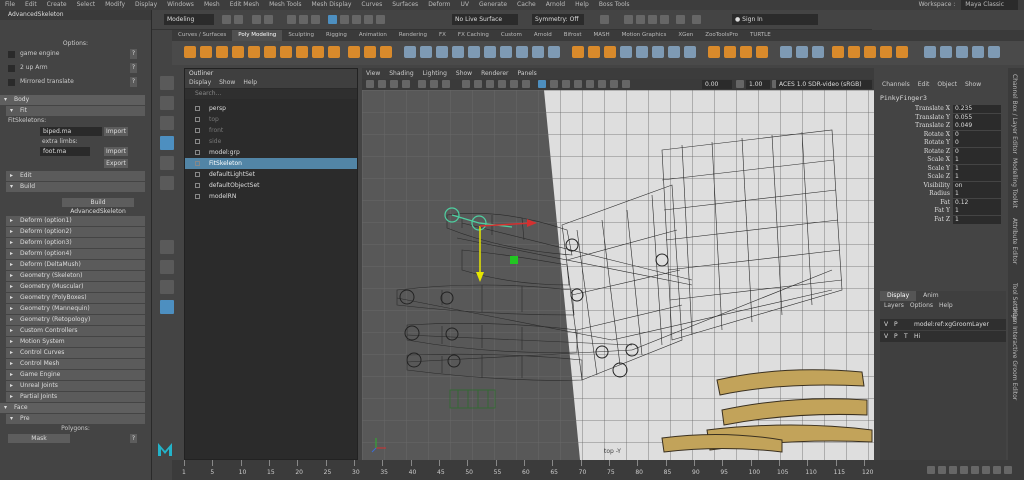  What do you see at coordinates (522, 52) in the screenshot?
I see `reduce-icon` at bounding box center [522, 52].